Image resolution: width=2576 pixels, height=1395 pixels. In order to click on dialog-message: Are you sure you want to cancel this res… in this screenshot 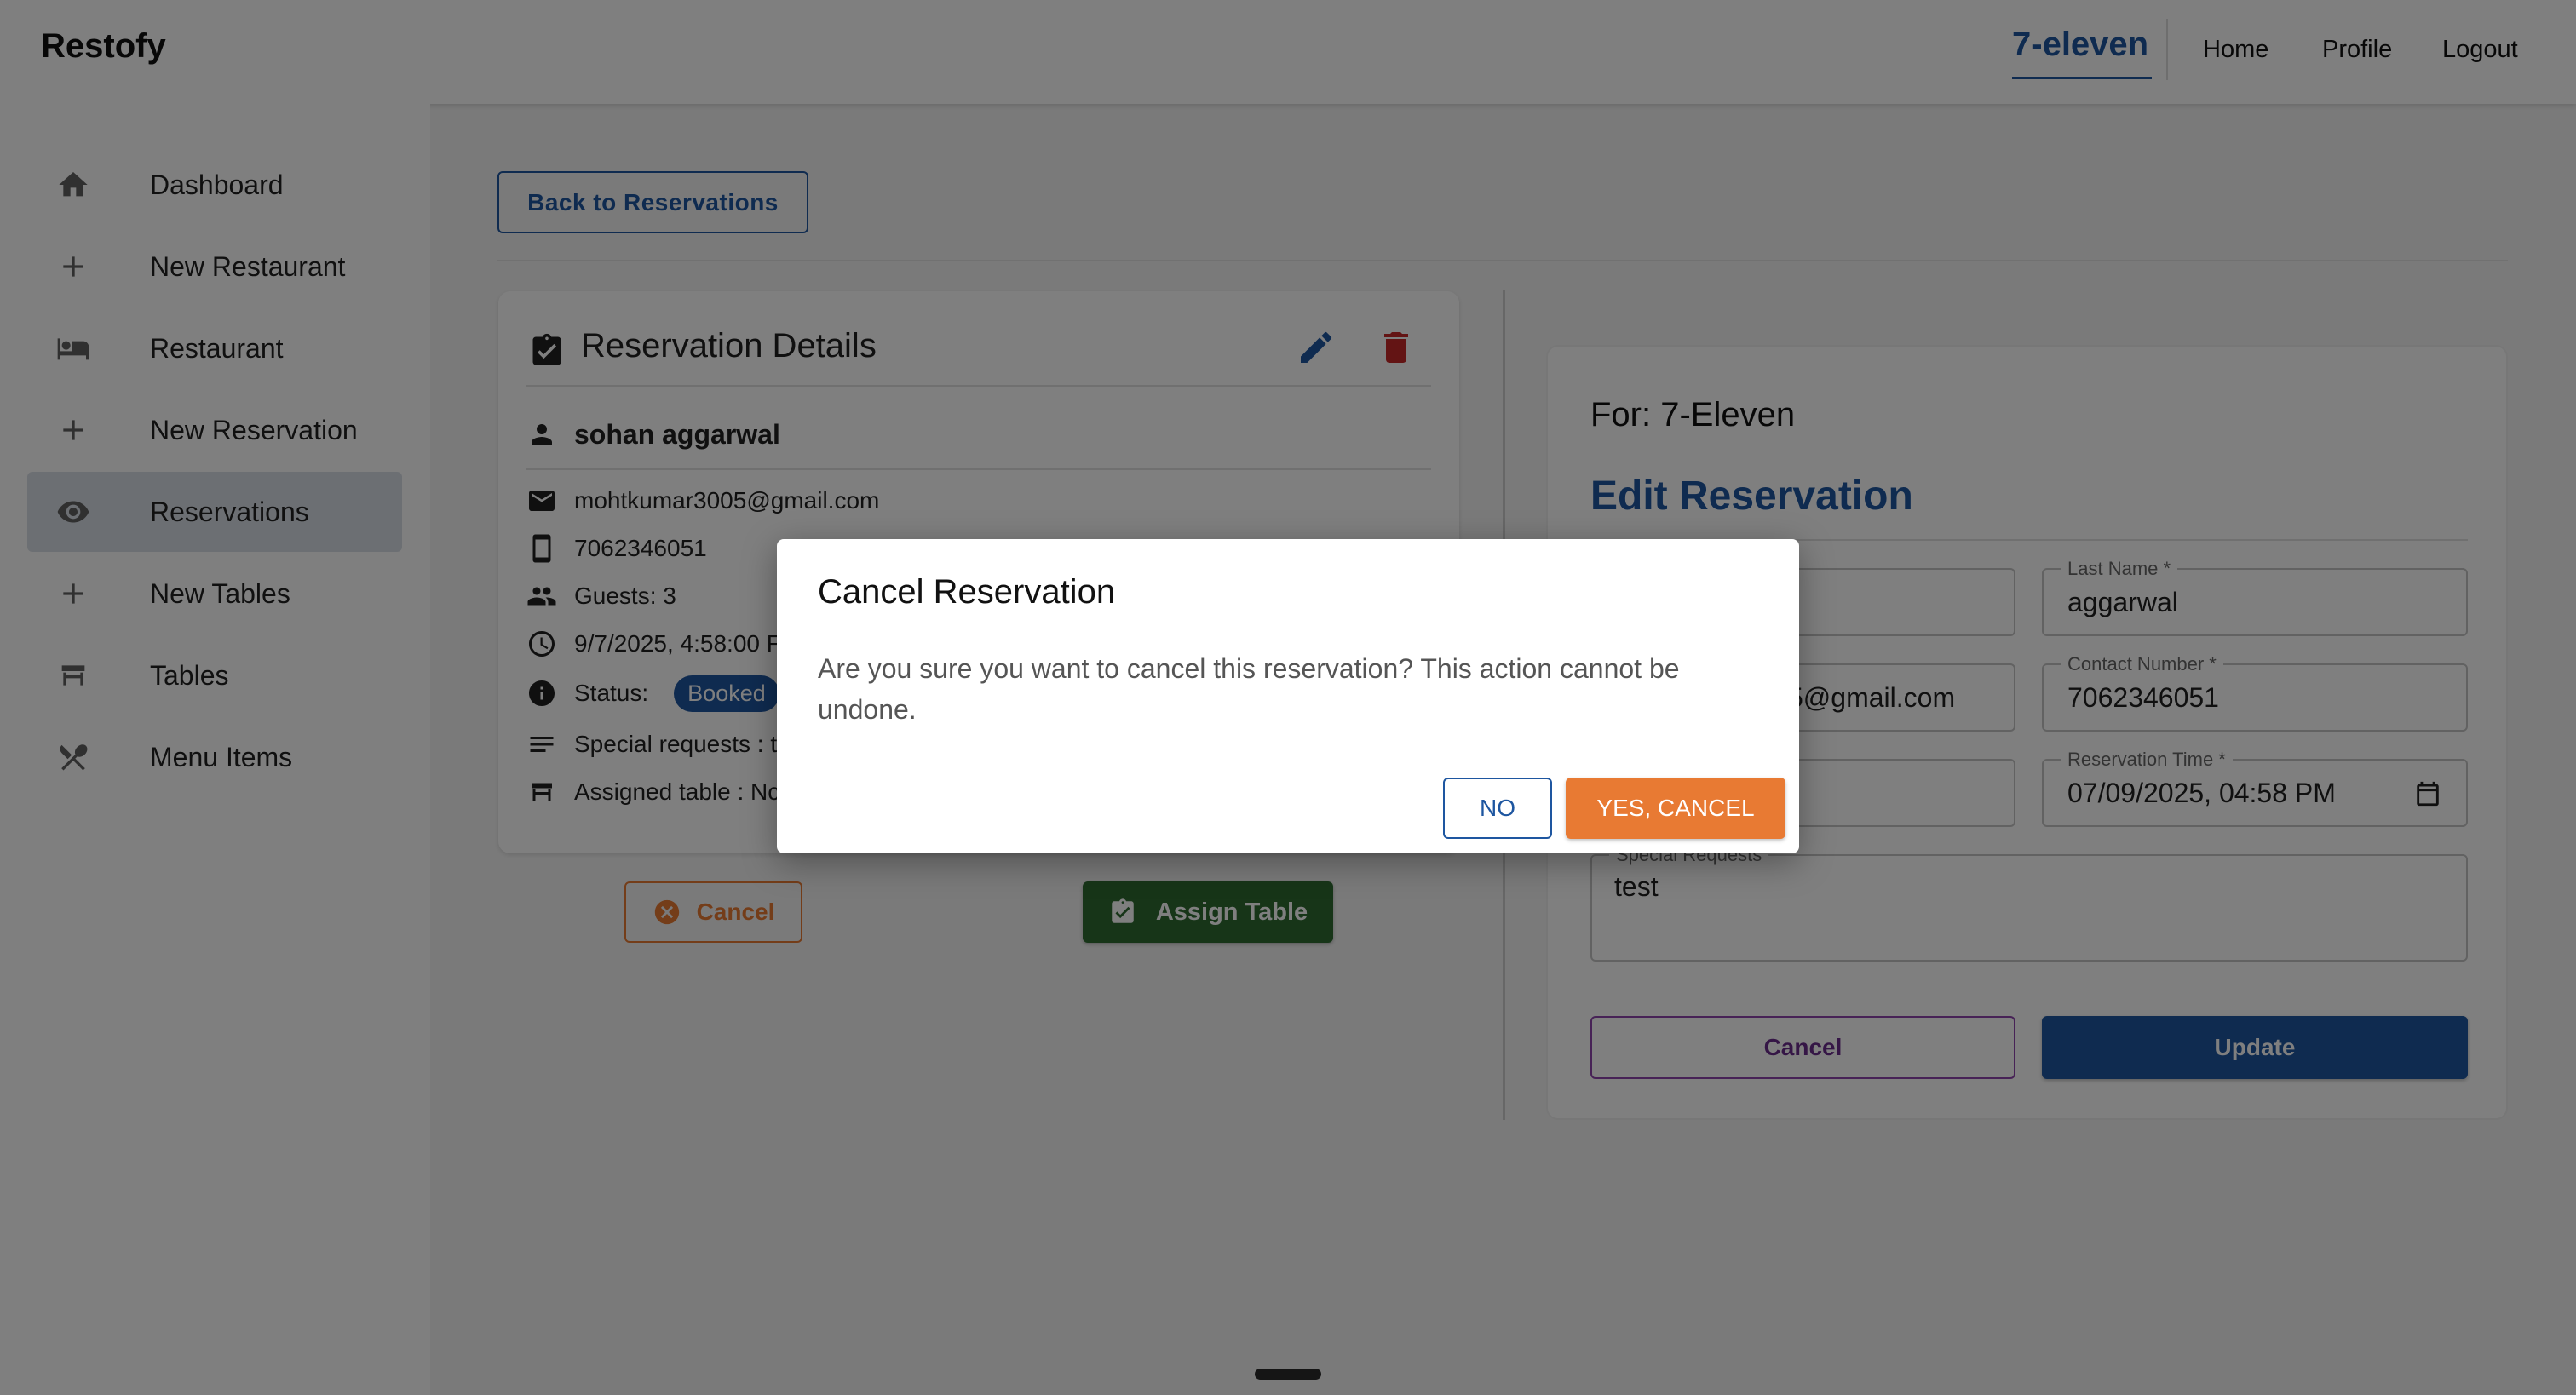, I will do `click(1249, 689)`.